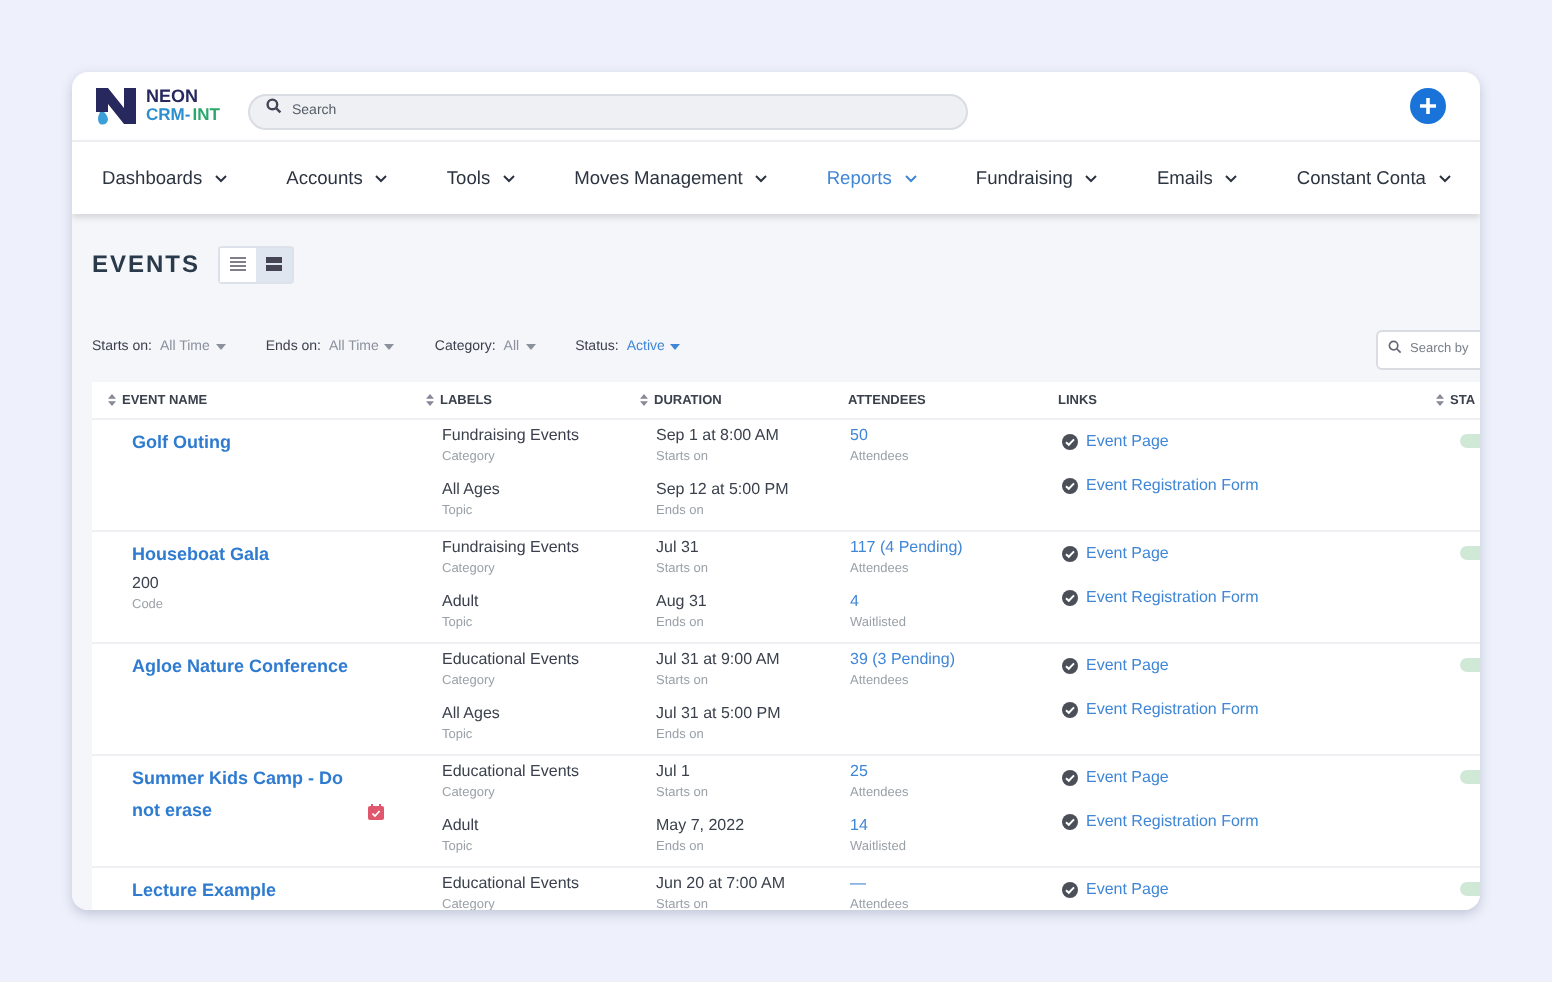 The height and width of the screenshot is (982, 1552). Describe the element at coordinates (116, 106) in the screenshot. I see `logo-icon` at that location.